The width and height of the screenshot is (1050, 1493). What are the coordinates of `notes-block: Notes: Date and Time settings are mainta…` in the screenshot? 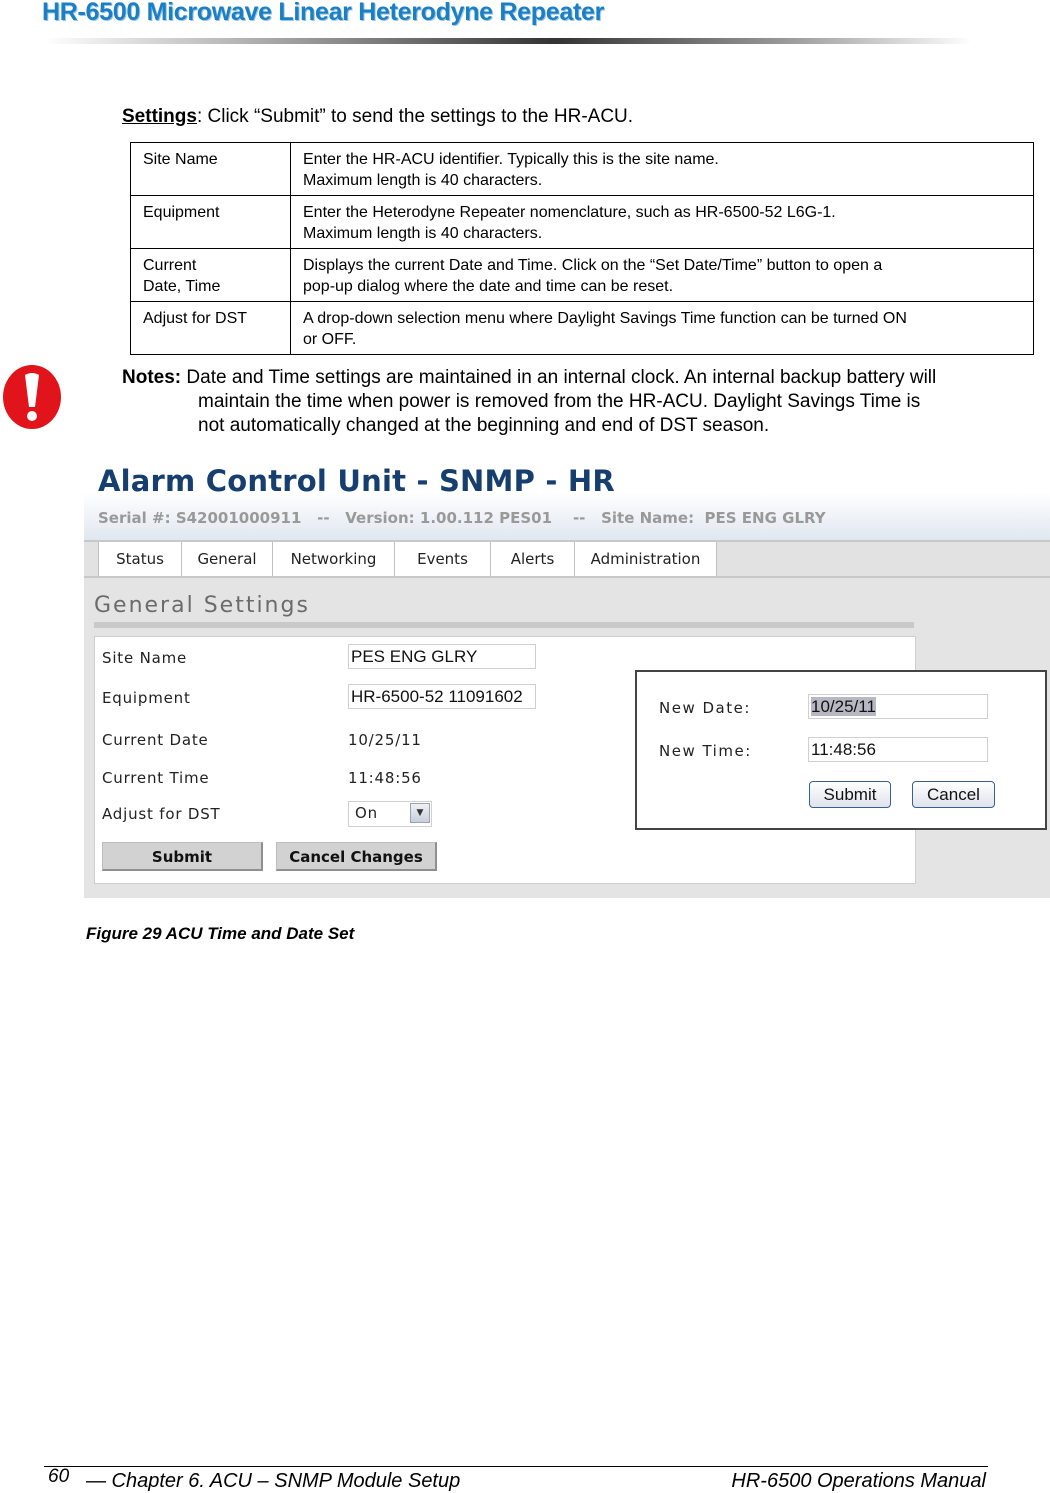 It's located at (582, 402).